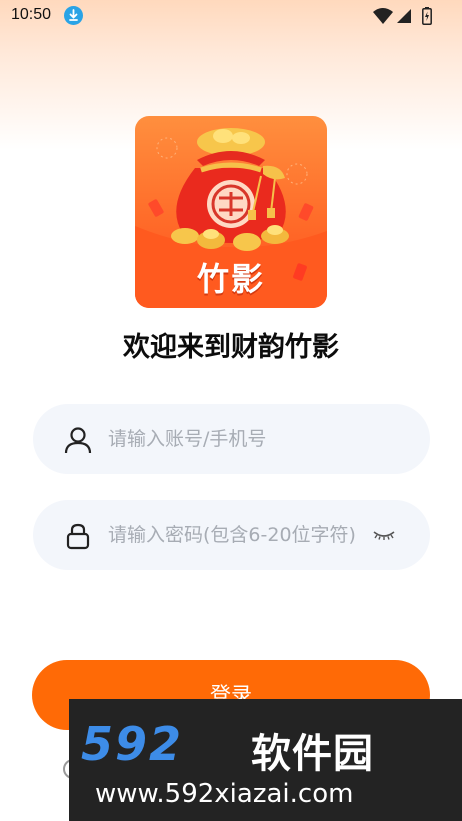 The height and width of the screenshot is (821, 462). I want to click on signal-icon, so click(404, 16).